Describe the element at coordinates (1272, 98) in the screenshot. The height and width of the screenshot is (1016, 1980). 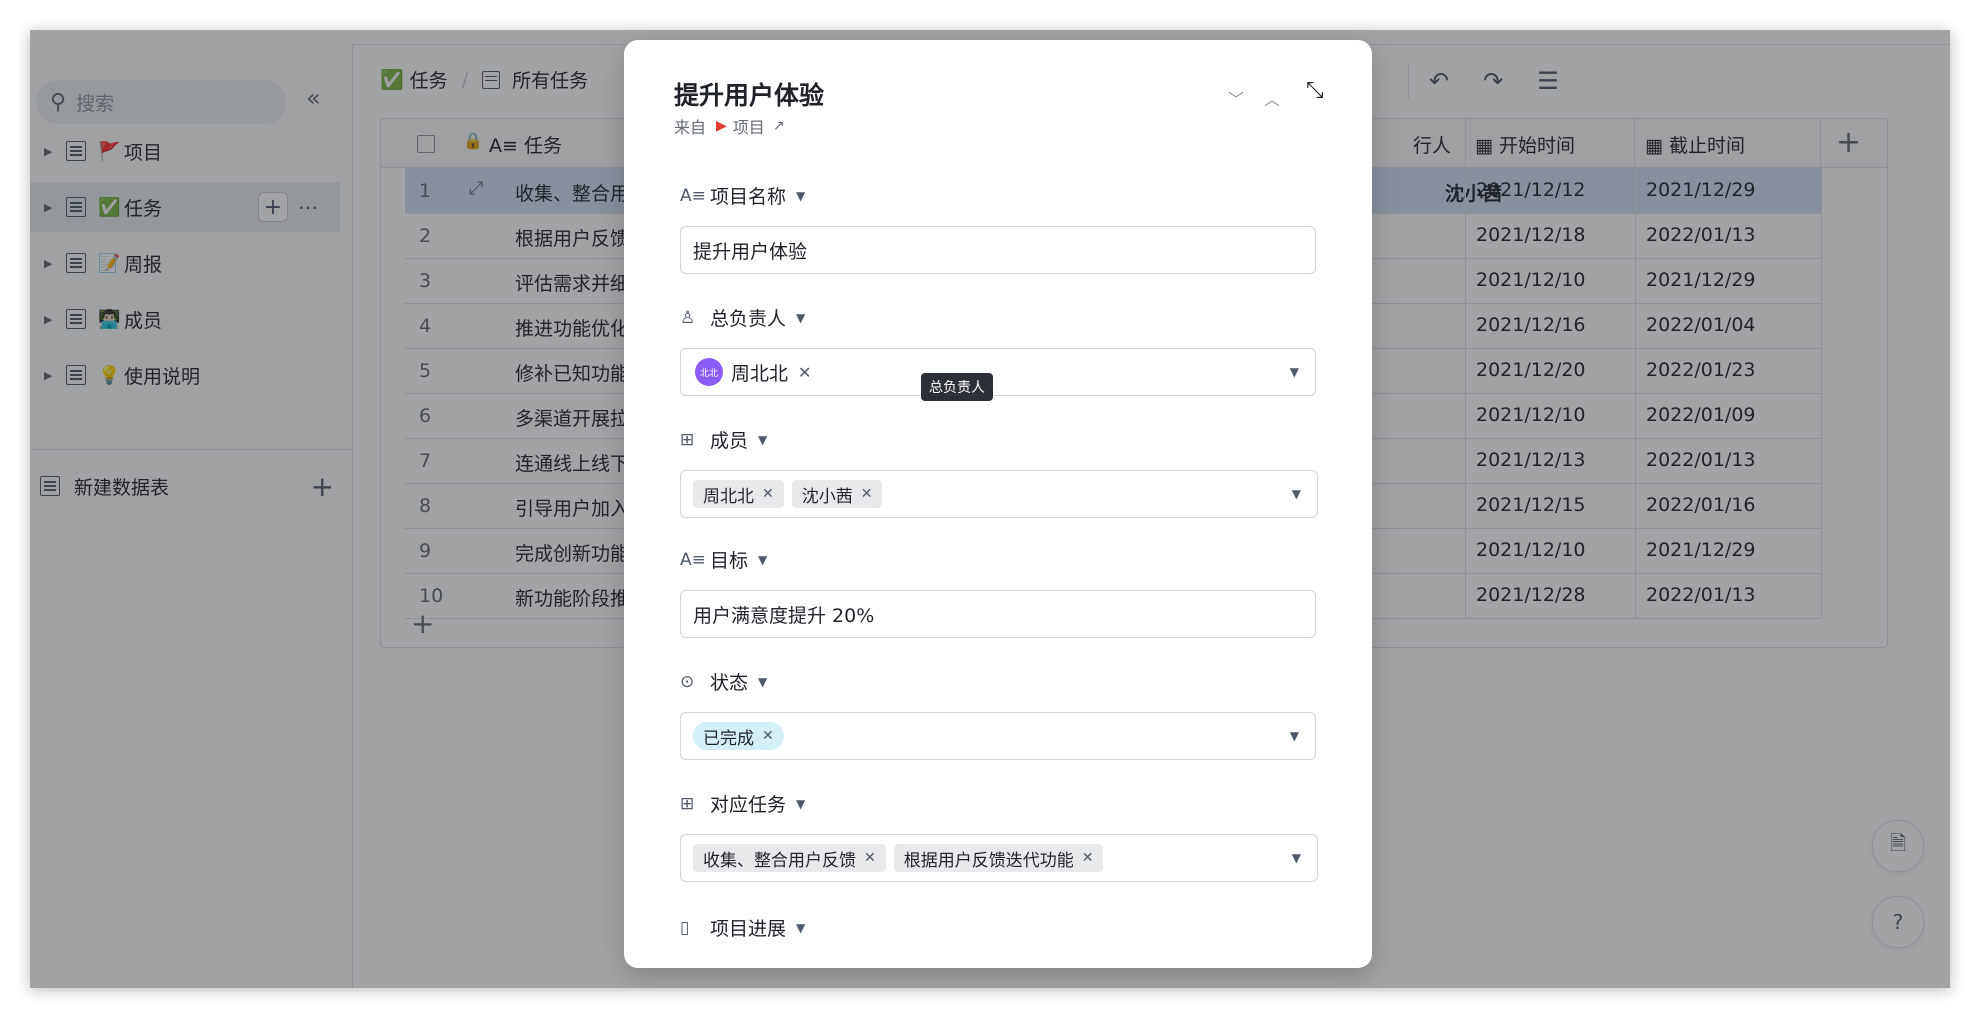
I see `prev-record-icon: ︿` at that location.